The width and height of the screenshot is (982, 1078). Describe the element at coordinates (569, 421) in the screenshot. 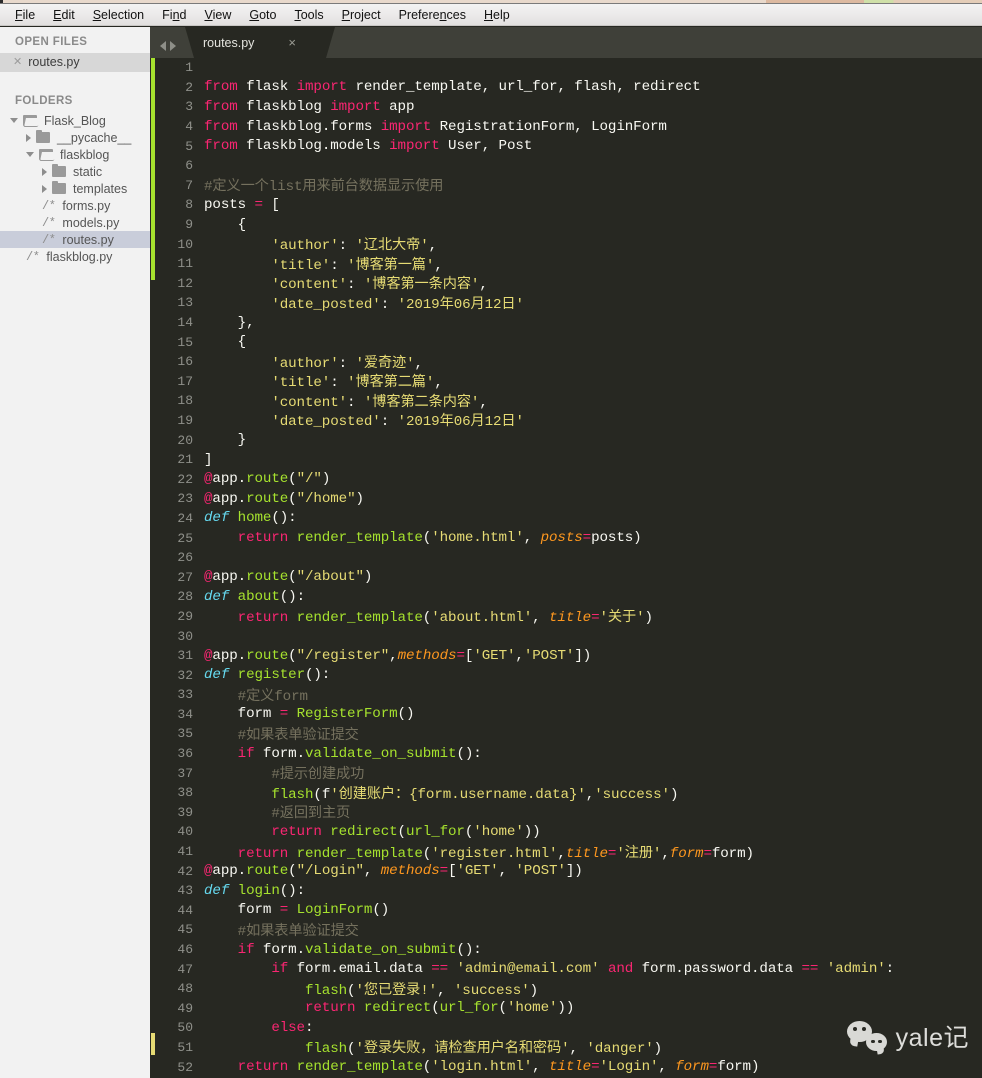

I see `code-line-19: 19 'date_posted': '2019年06月12日'` at that location.